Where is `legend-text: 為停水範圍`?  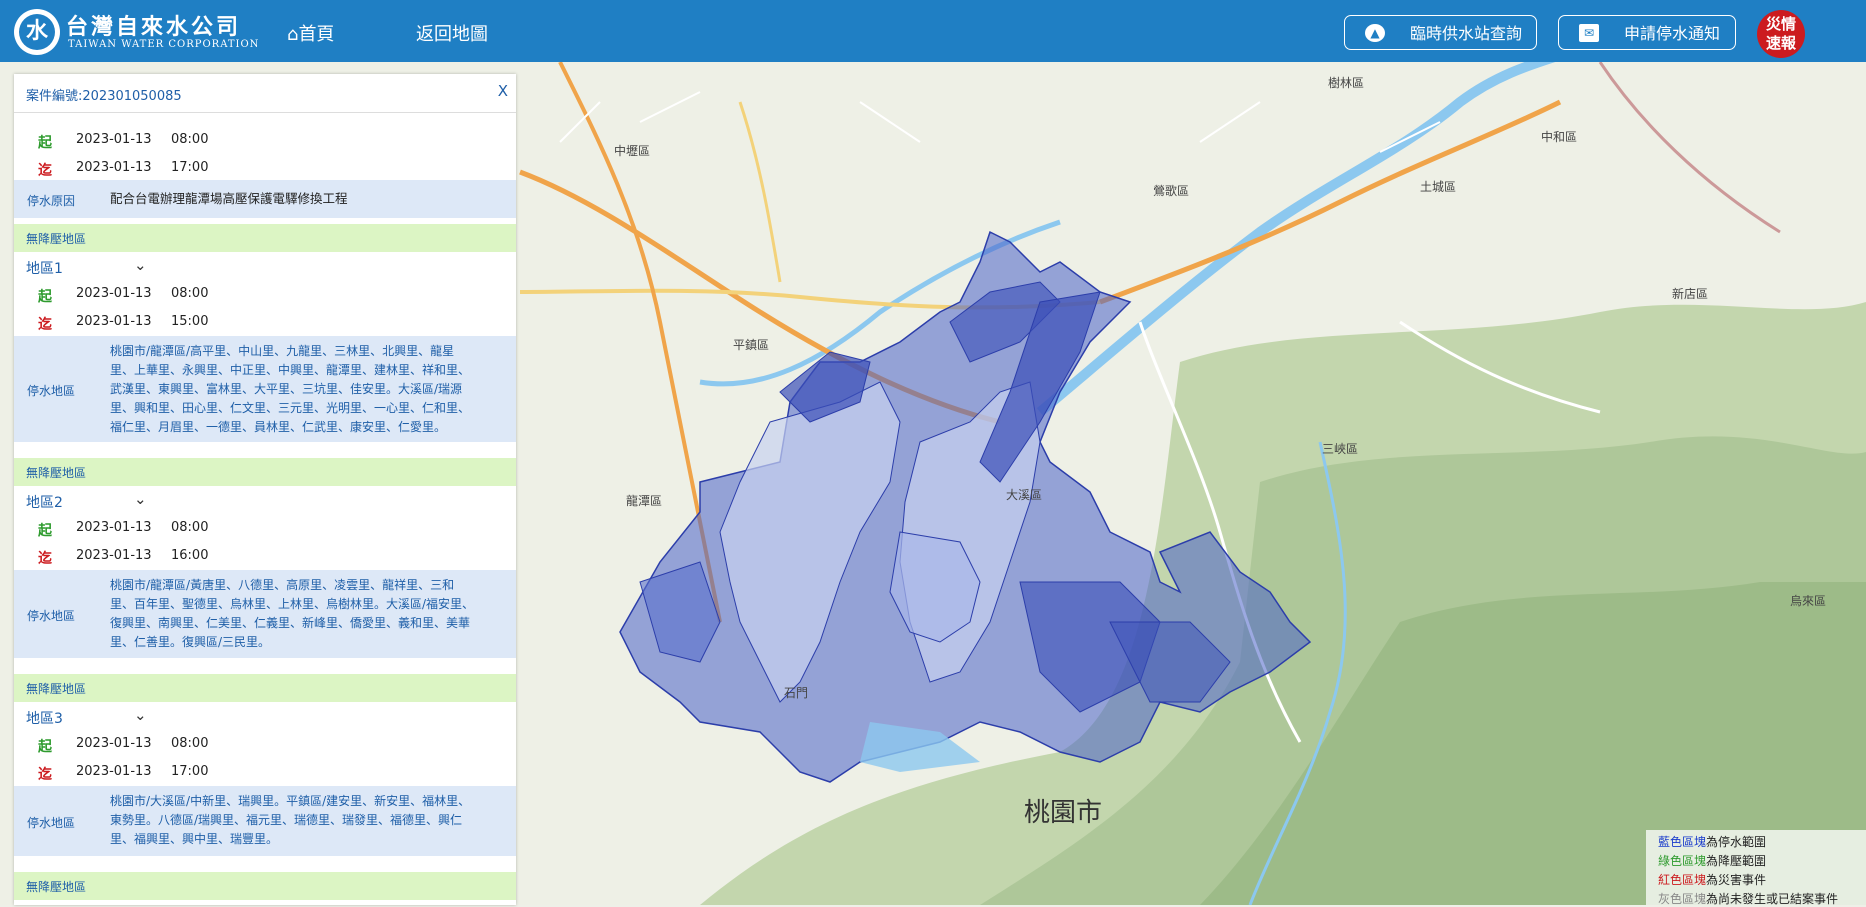
legend-text: 為停水範圍 is located at coordinates (1736, 842).